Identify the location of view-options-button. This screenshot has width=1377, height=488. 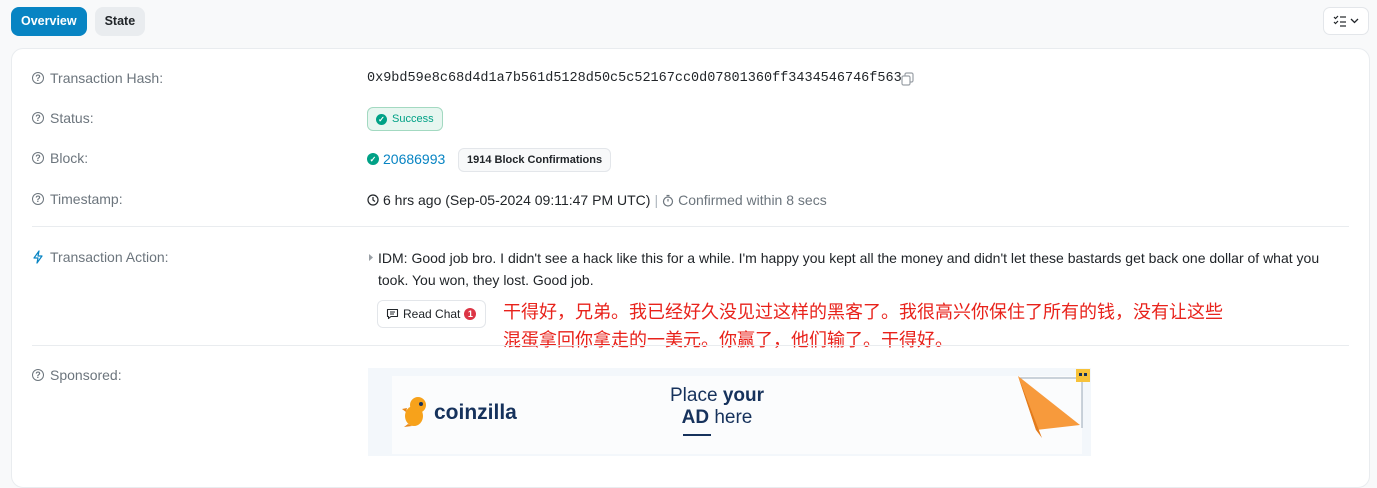
(1346, 21).